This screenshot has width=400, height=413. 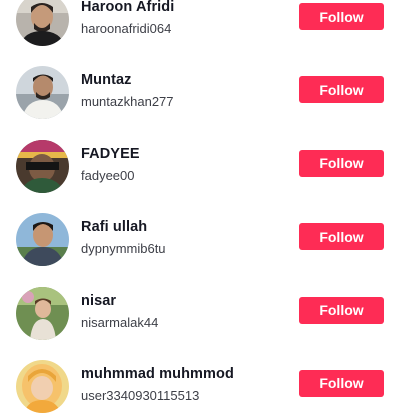 I want to click on avatar, so click(x=42, y=386).